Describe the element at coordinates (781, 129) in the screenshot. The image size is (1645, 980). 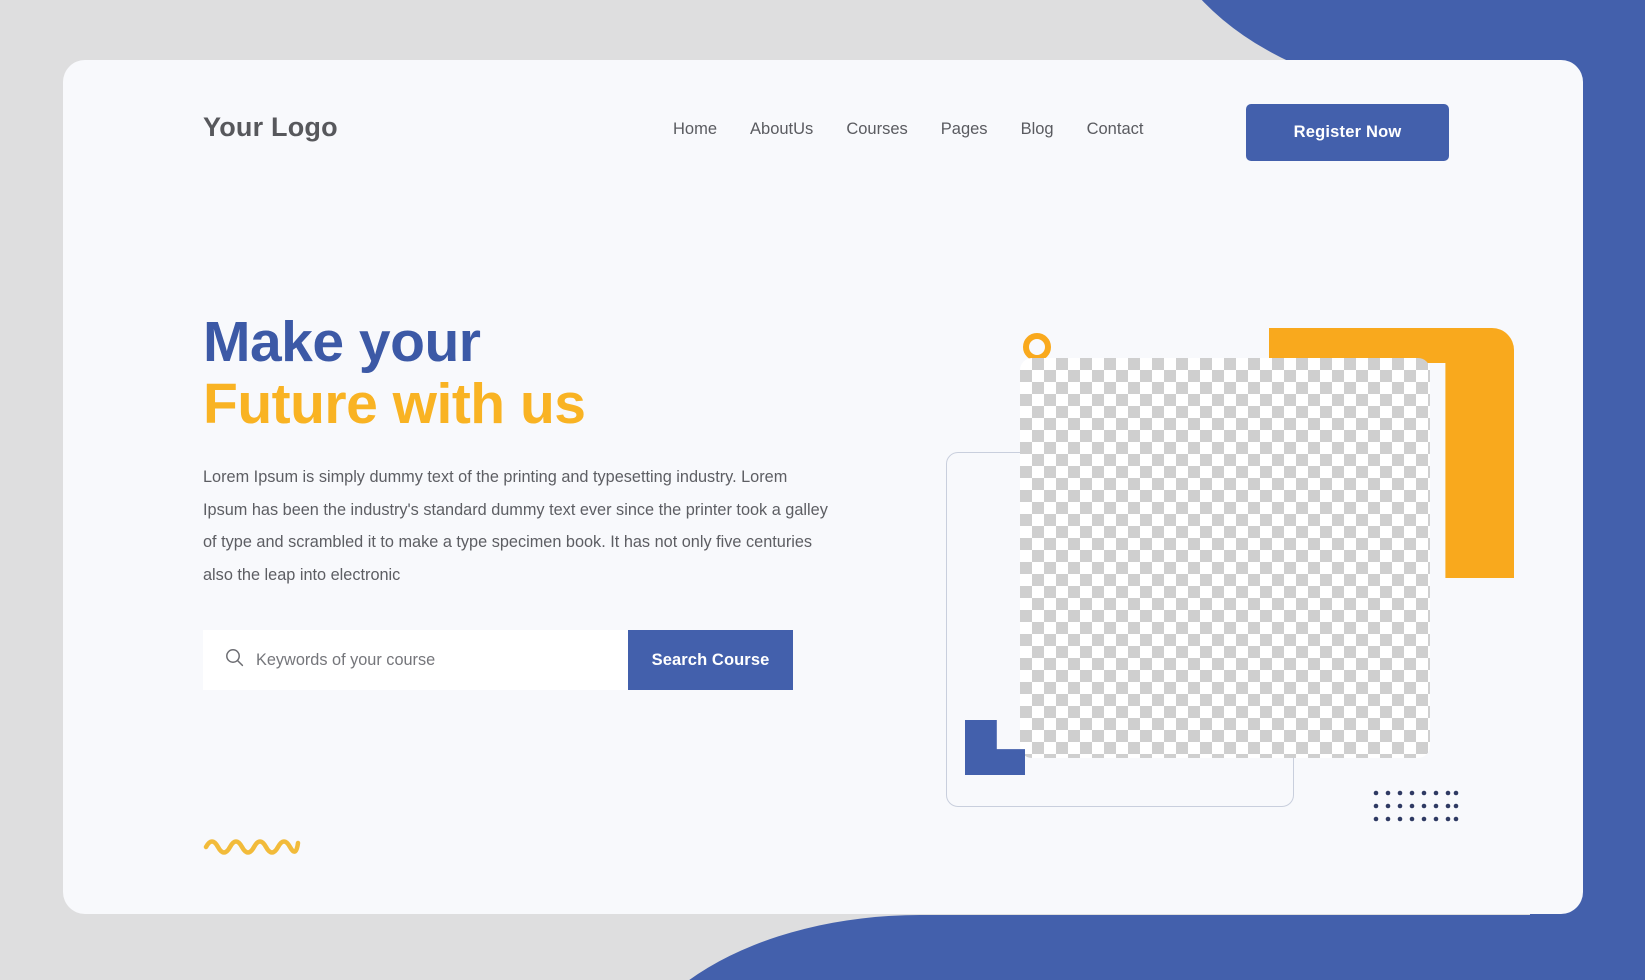
I see `nav-item-aboutus: AboutUs` at that location.